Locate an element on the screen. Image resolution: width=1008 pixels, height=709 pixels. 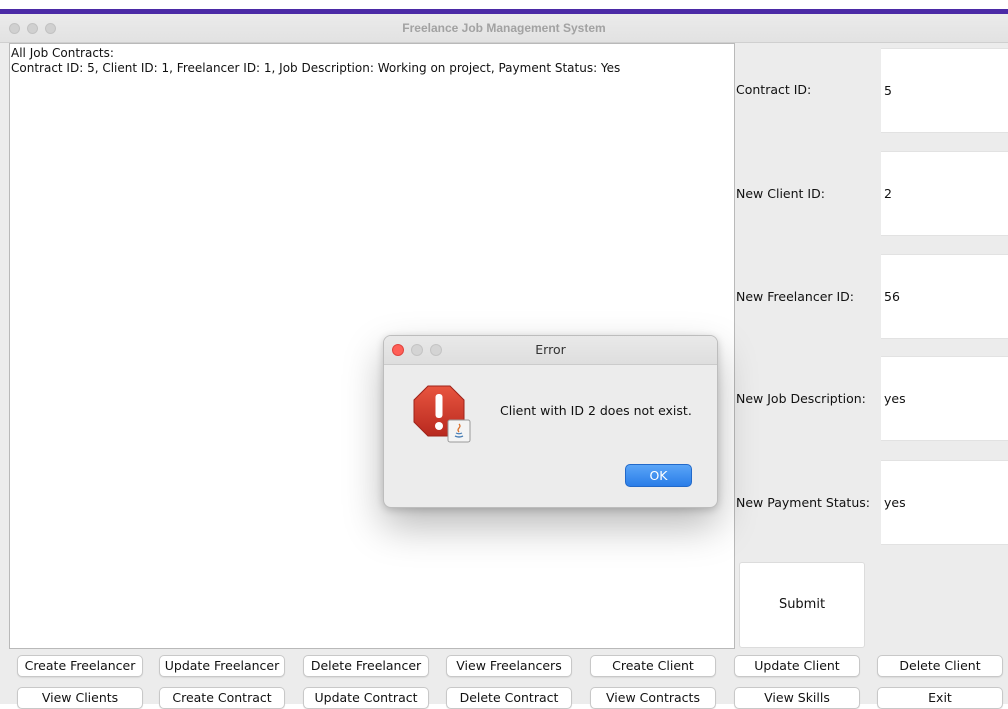
job-description-input: yes is located at coordinates (944, 398).